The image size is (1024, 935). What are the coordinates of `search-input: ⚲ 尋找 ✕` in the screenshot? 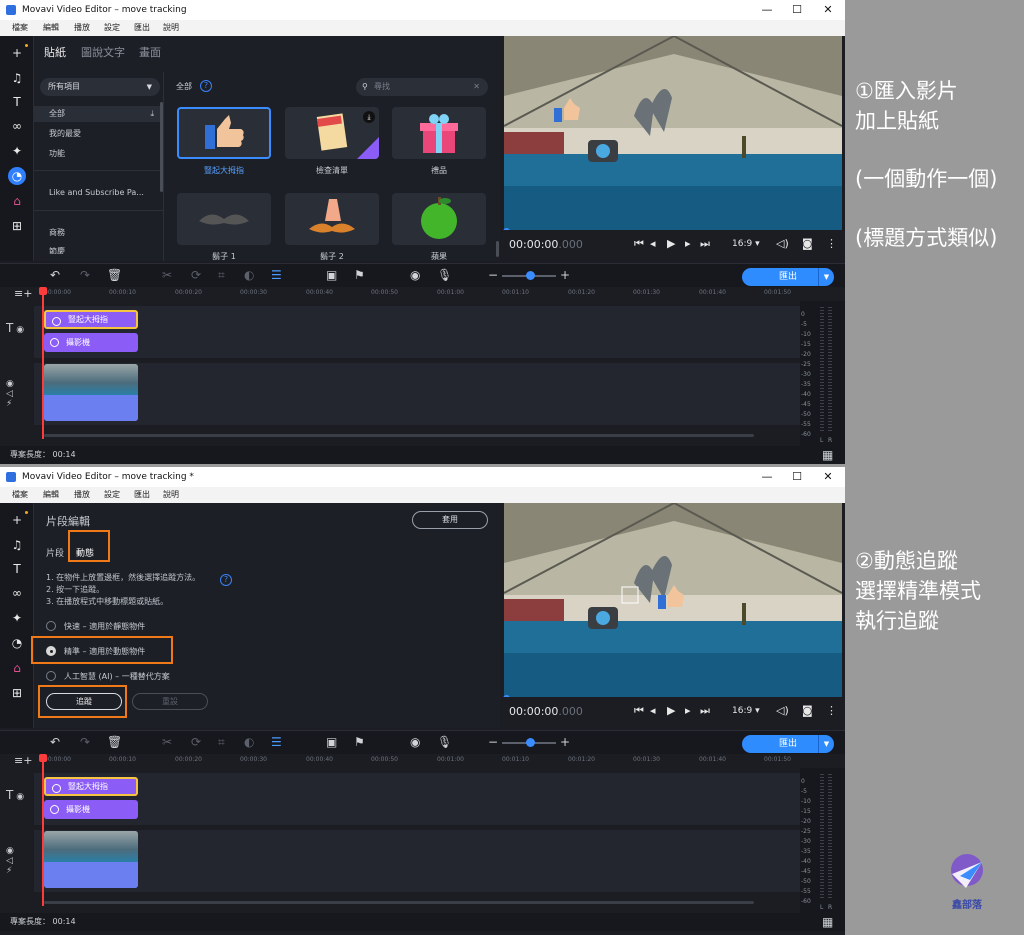 It's located at (422, 87).